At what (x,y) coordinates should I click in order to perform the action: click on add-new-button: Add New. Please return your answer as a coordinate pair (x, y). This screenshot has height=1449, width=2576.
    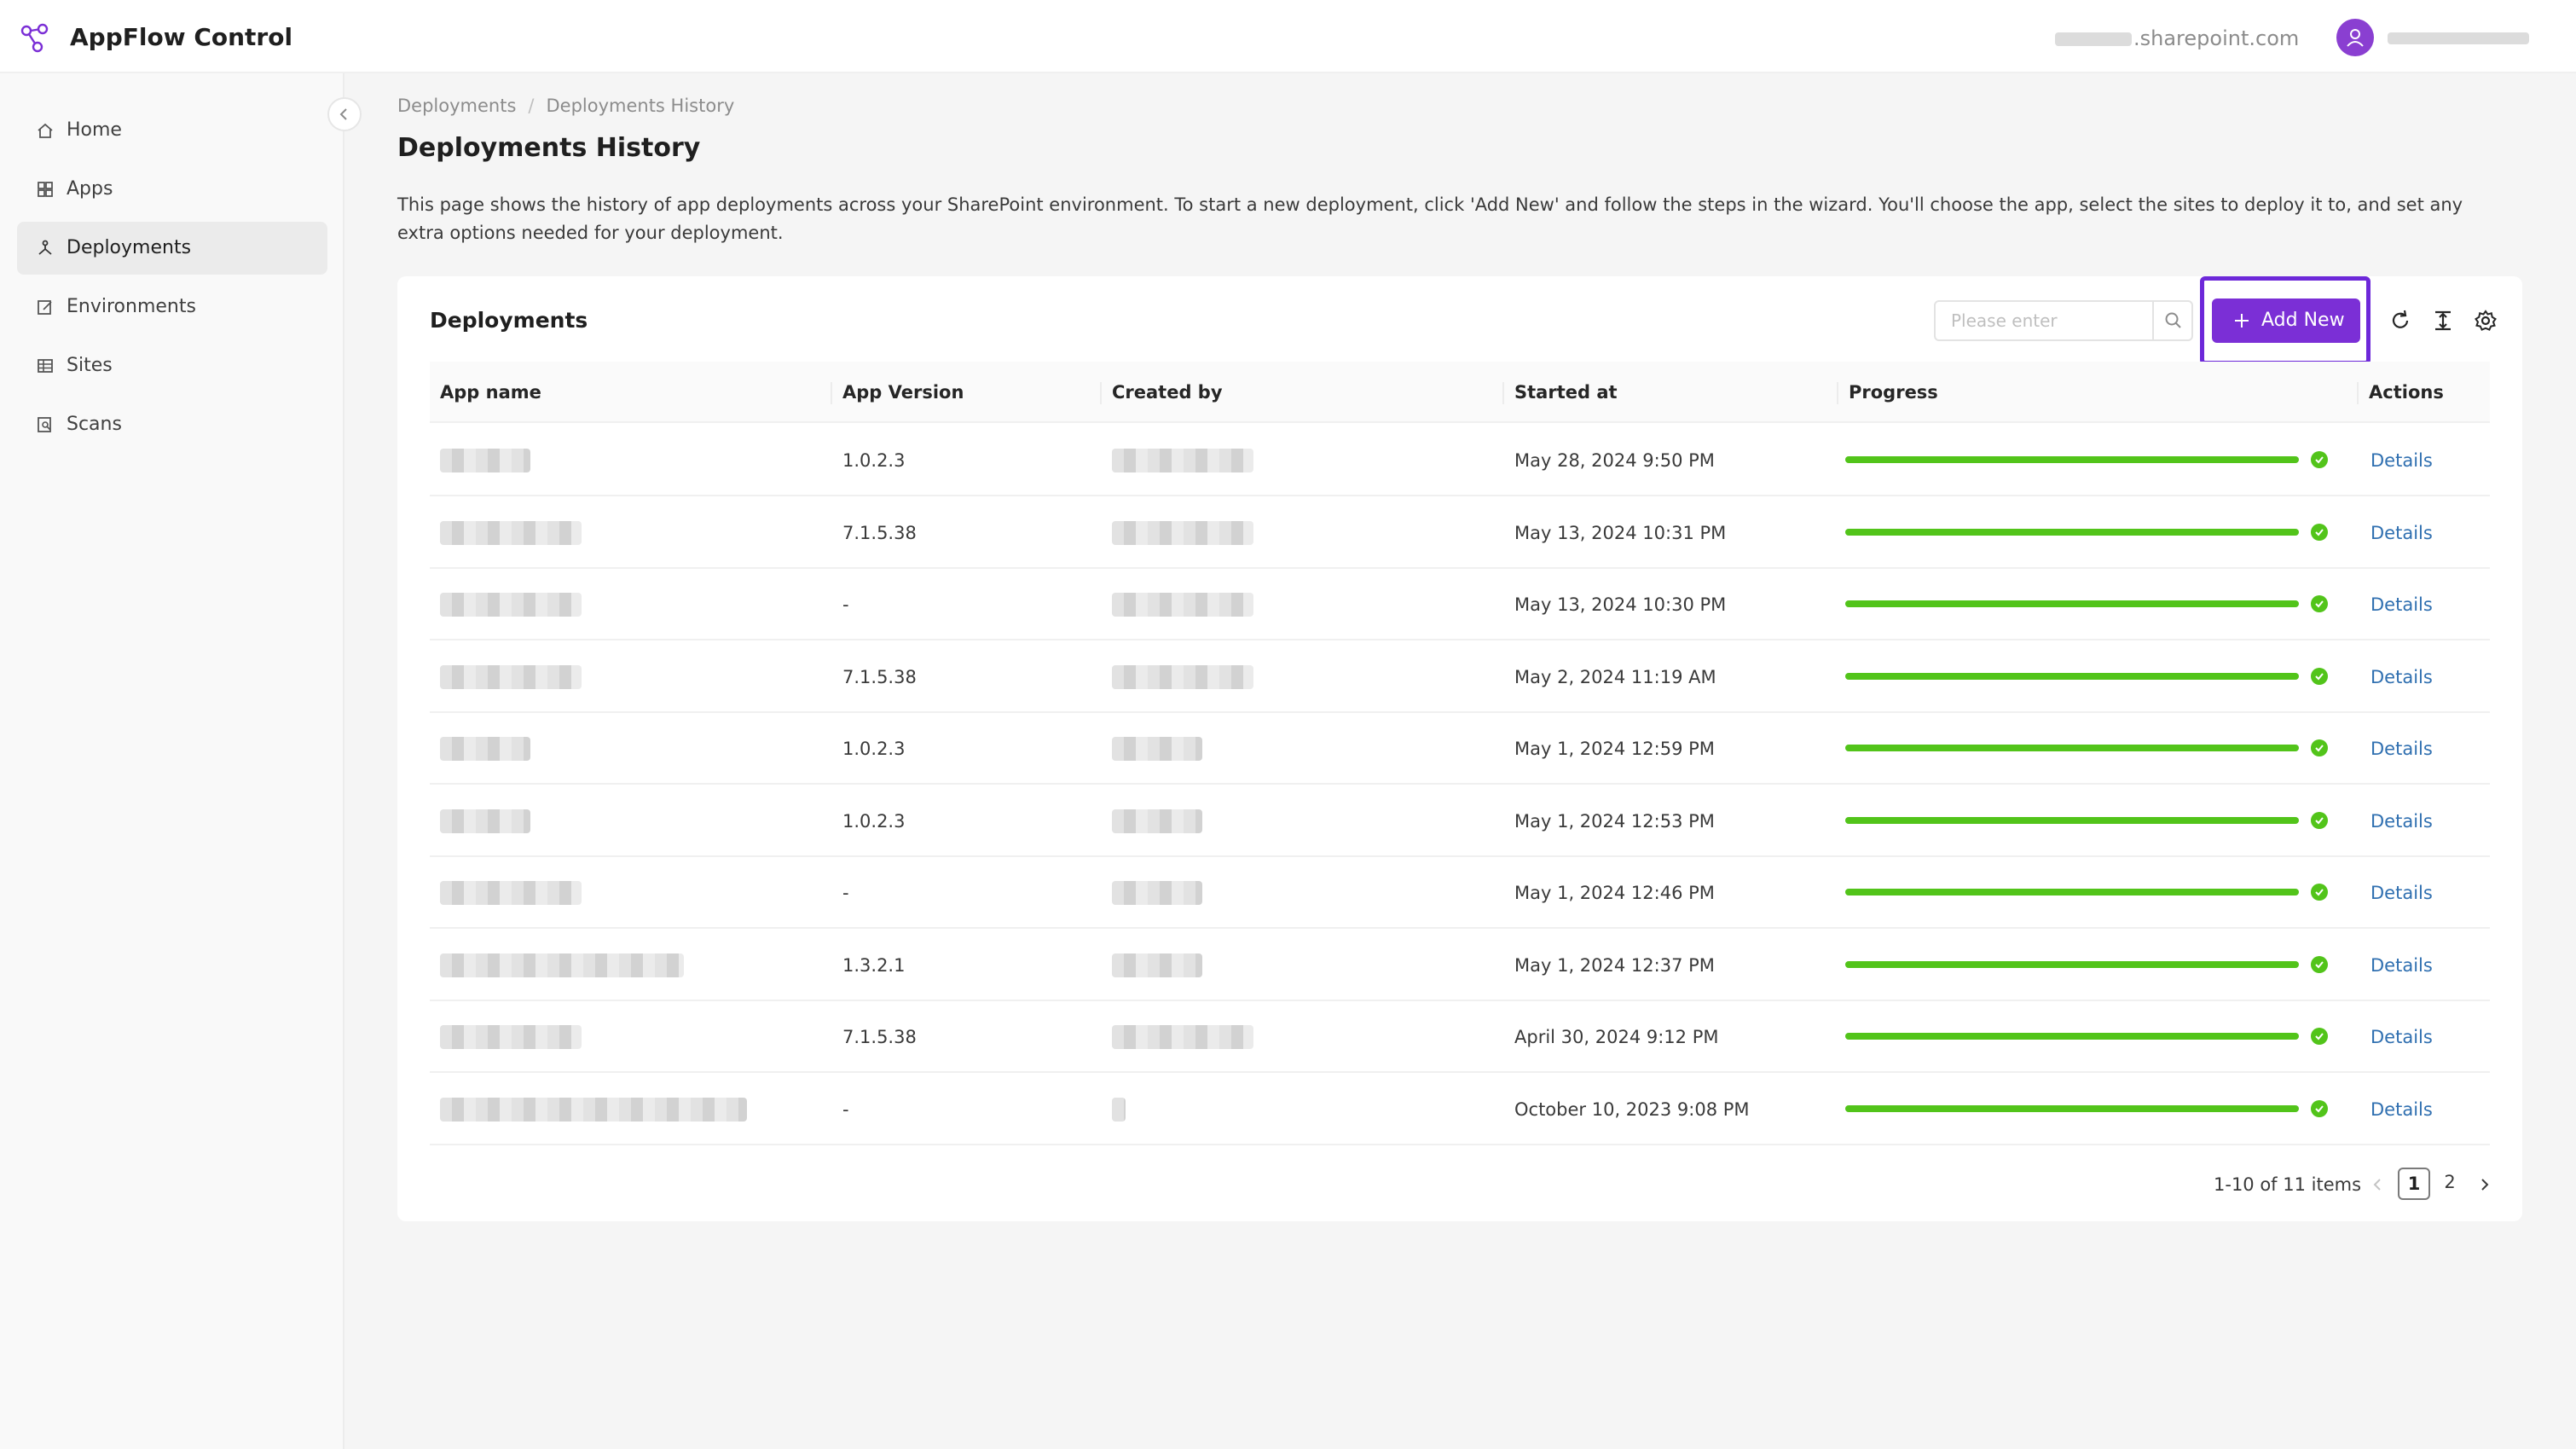
    Looking at the image, I should click on (2286, 320).